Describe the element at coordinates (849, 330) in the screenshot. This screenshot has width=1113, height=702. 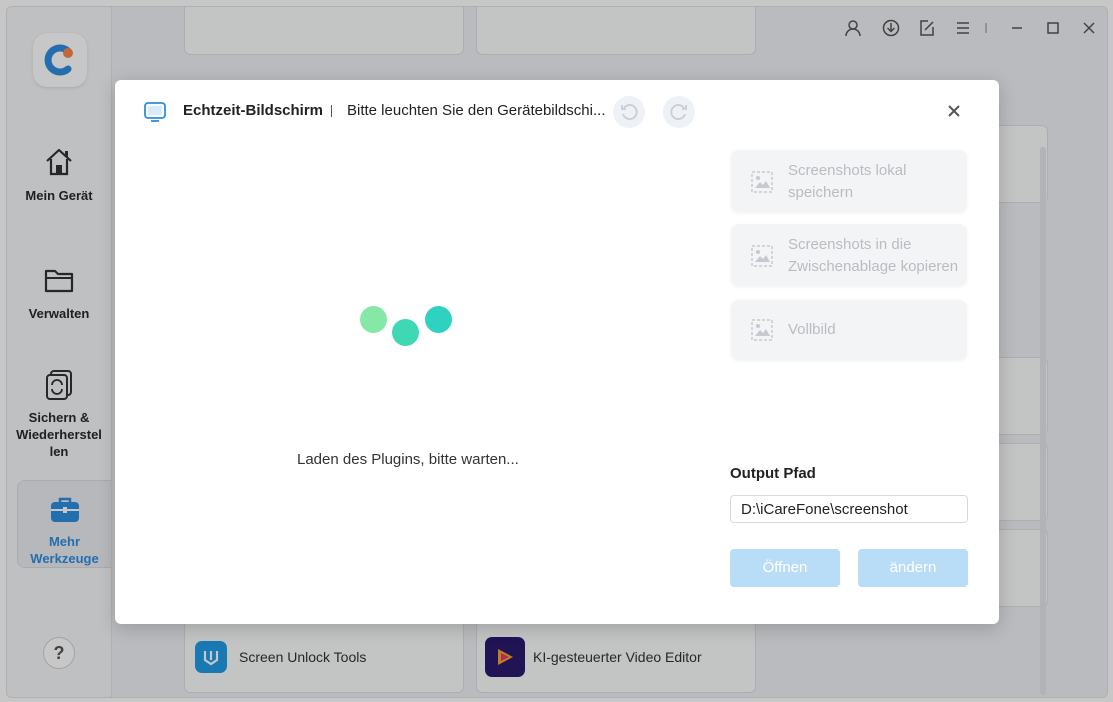
I see `fullscreen-button: Vollbild` at that location.